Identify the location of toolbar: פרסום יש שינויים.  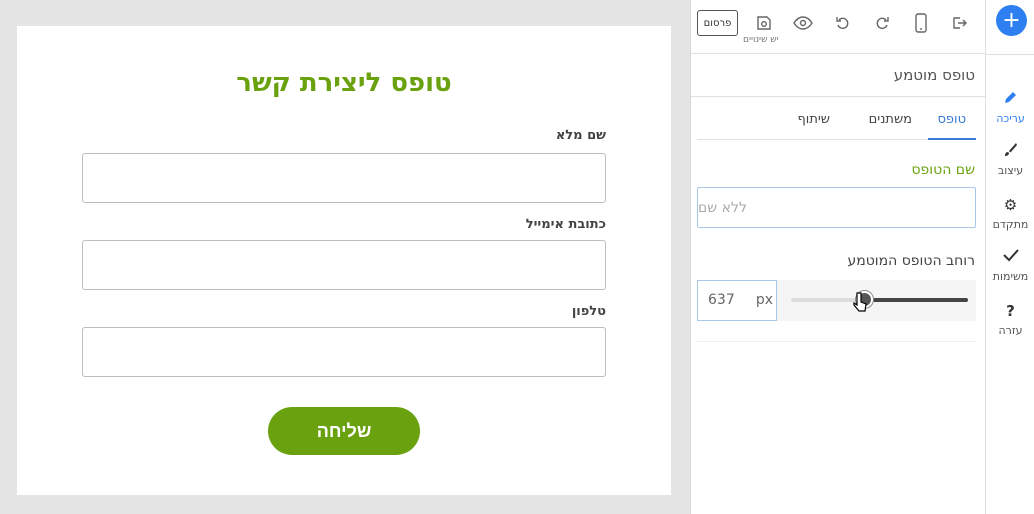
(838, 27).